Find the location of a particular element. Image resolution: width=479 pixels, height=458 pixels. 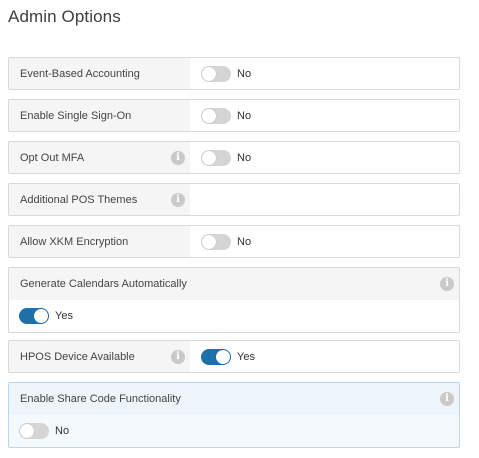

option-row-additional-pos-themes: Additional POS Themes i is located at coordinates (234, 199).